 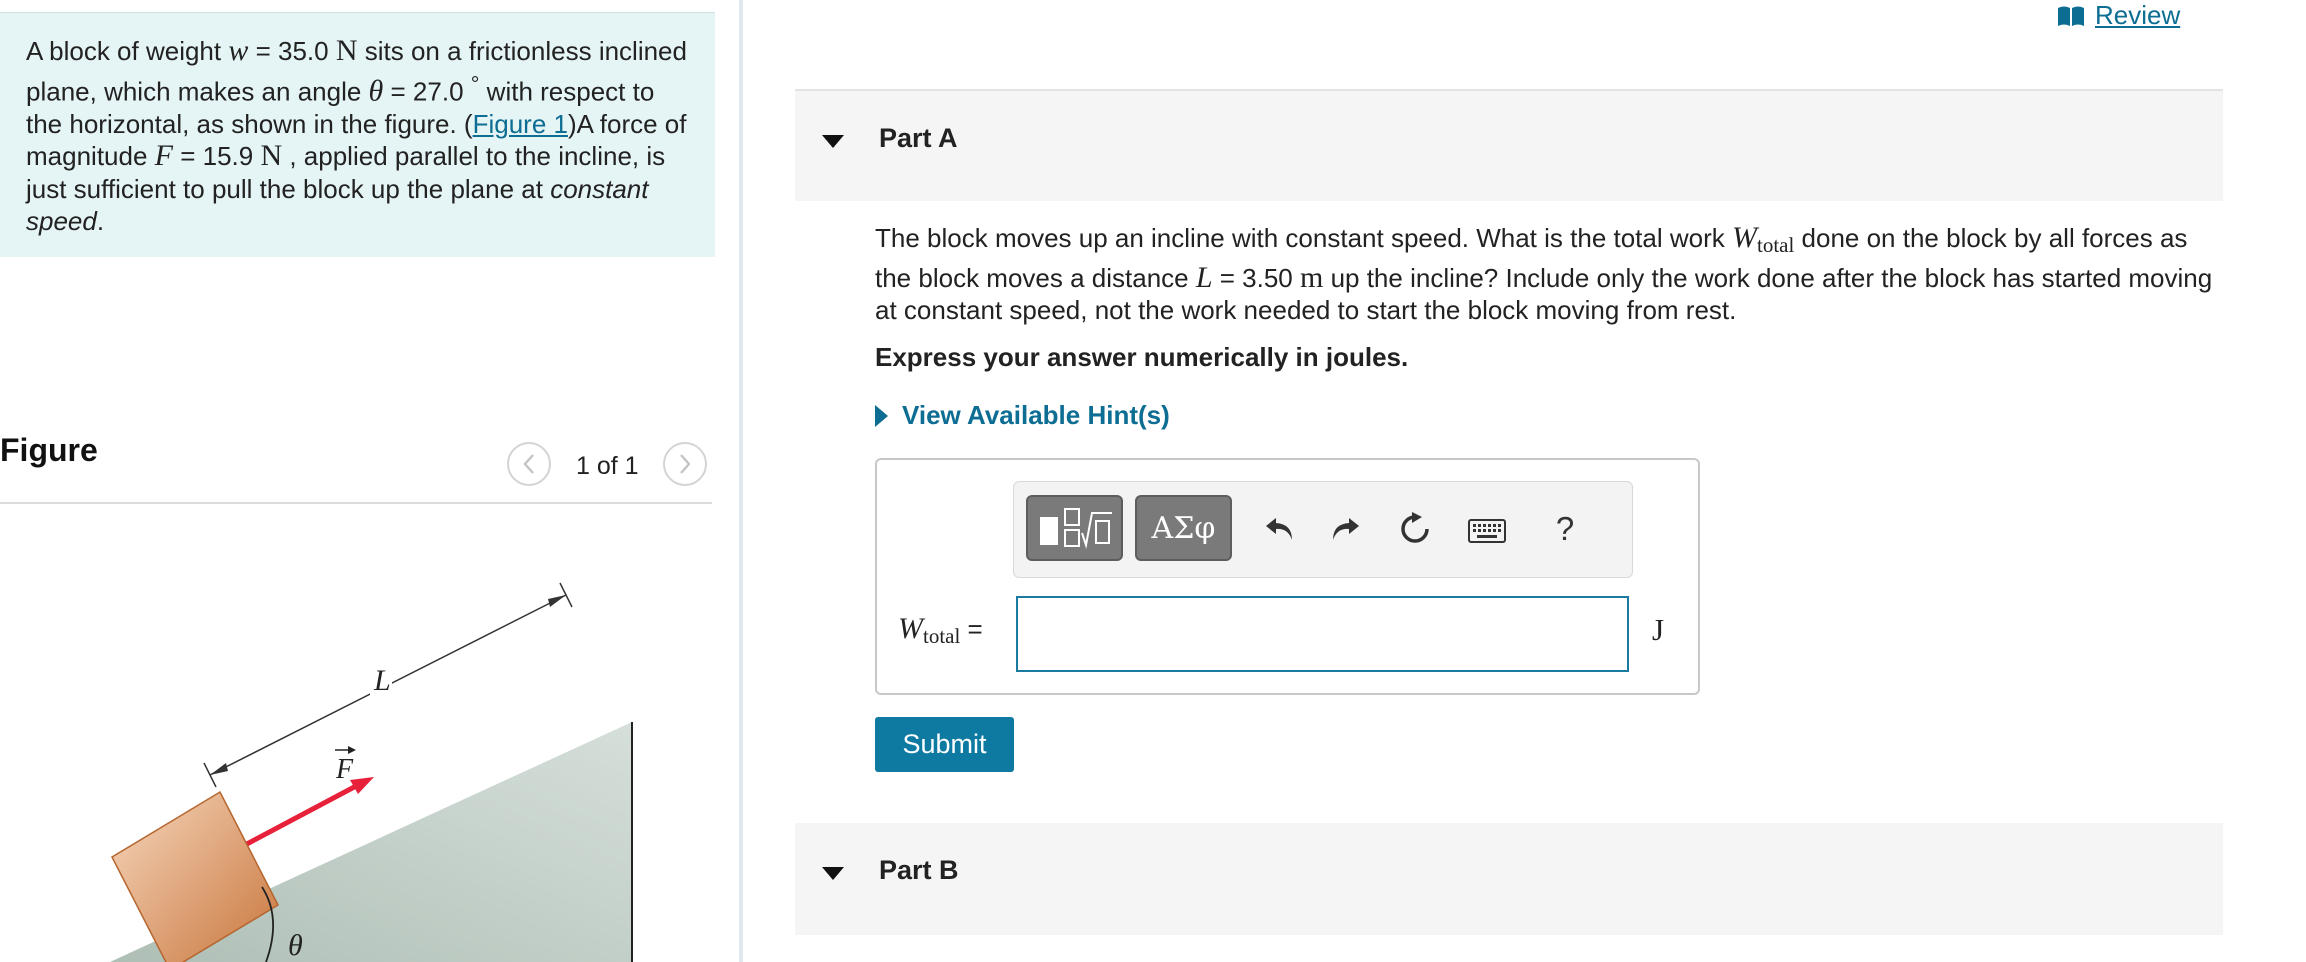 I want to click on undo-icon, so click(x=1279, y=529).